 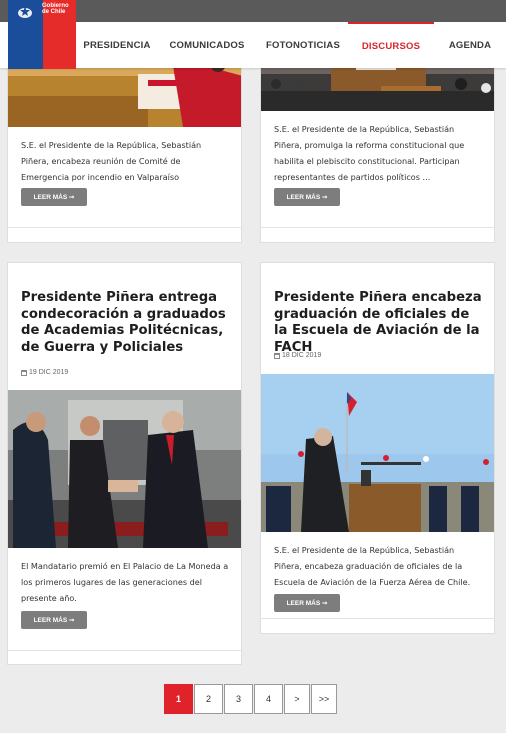 I want to click on page-2-button: 2, so click(x=208, y=699).